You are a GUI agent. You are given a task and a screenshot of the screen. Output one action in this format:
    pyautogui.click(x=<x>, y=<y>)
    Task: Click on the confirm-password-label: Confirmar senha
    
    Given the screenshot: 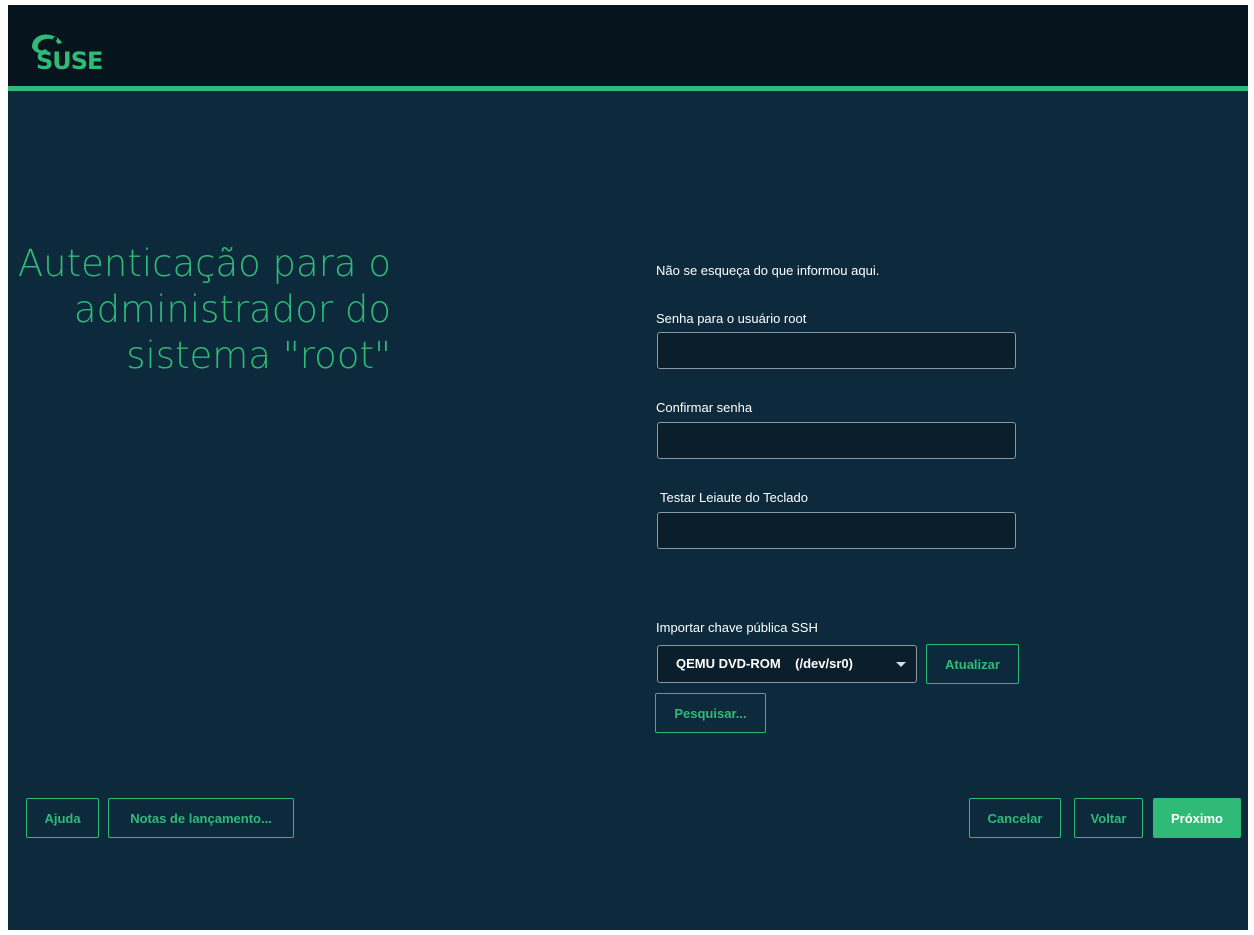 What is the action you would take?
    pyautogui.click(x=704, y=407)
    